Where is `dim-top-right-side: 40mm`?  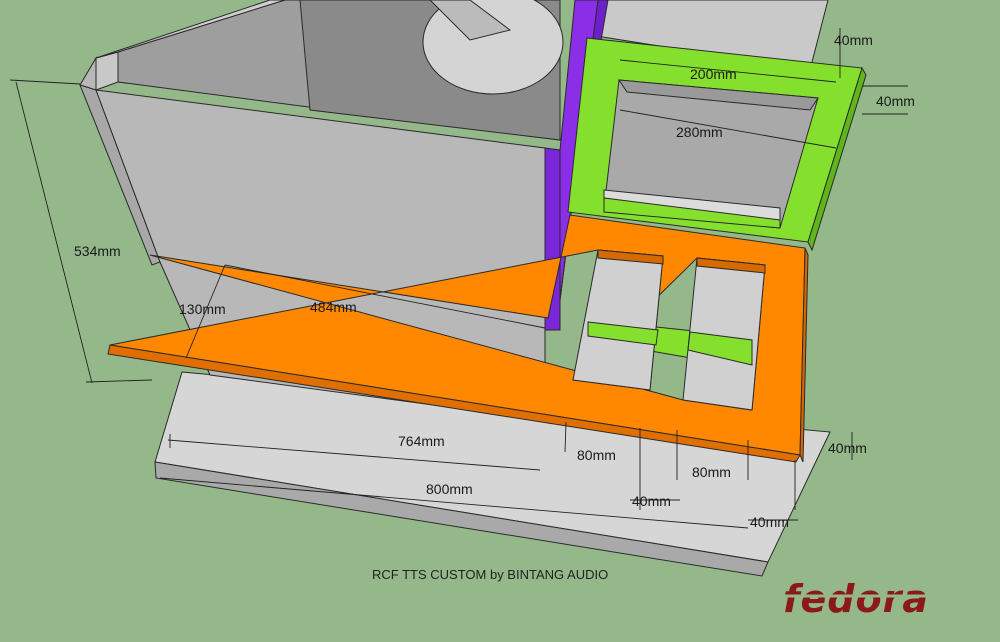 dim-top-right-side: 40mm is located at coordinates (895, 101).